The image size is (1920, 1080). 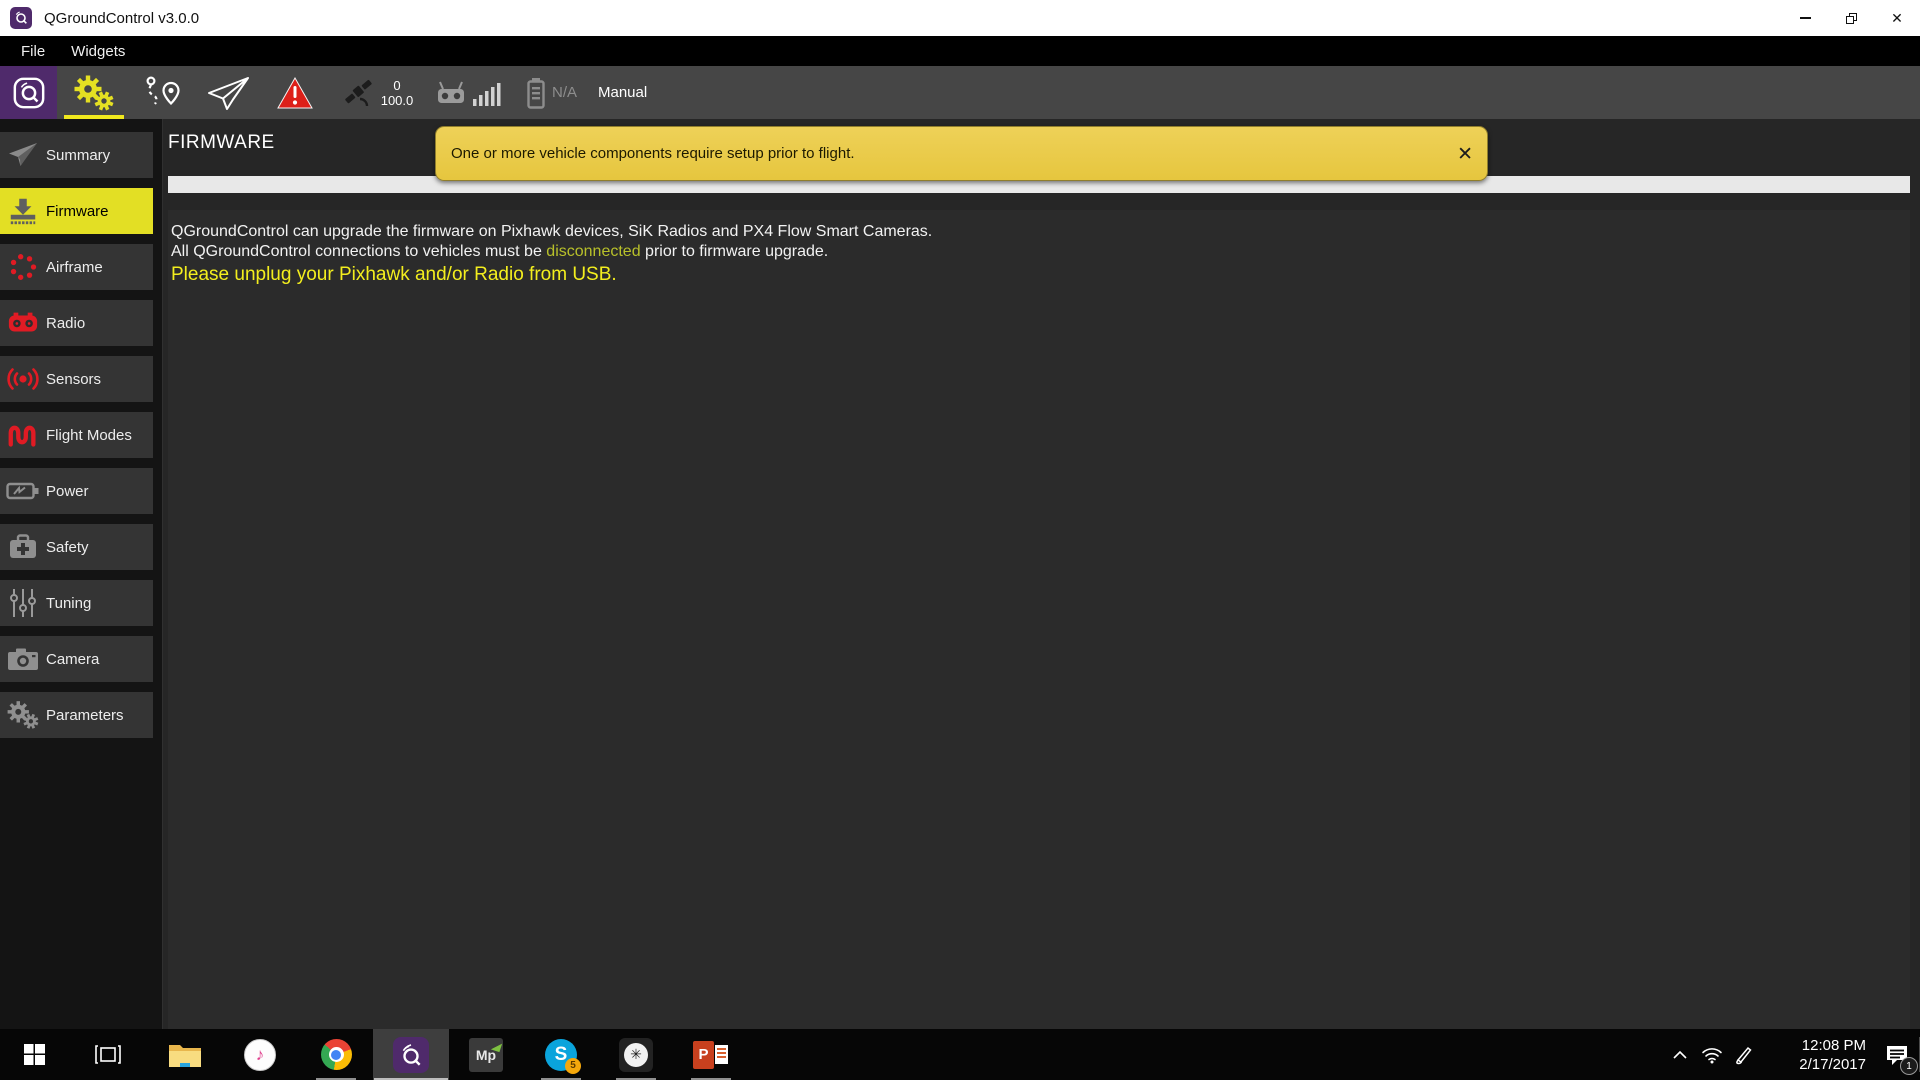 What do you see at coordinates (23, 603) in the screenshot?
I see `tuning-sliders-icon` at bounding box center [23, 603].